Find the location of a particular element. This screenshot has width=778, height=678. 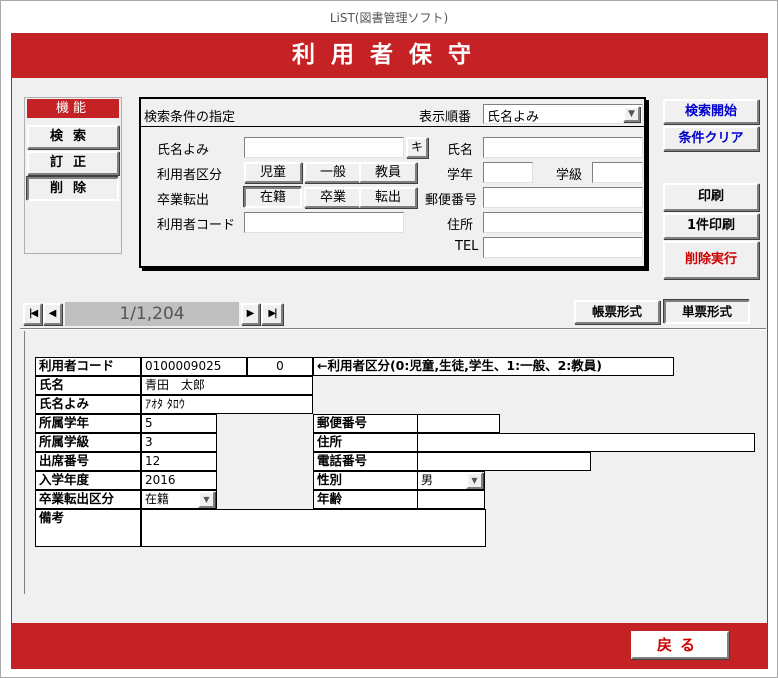

function-panel-heading: 機能 is located at coordinates (73, 108).